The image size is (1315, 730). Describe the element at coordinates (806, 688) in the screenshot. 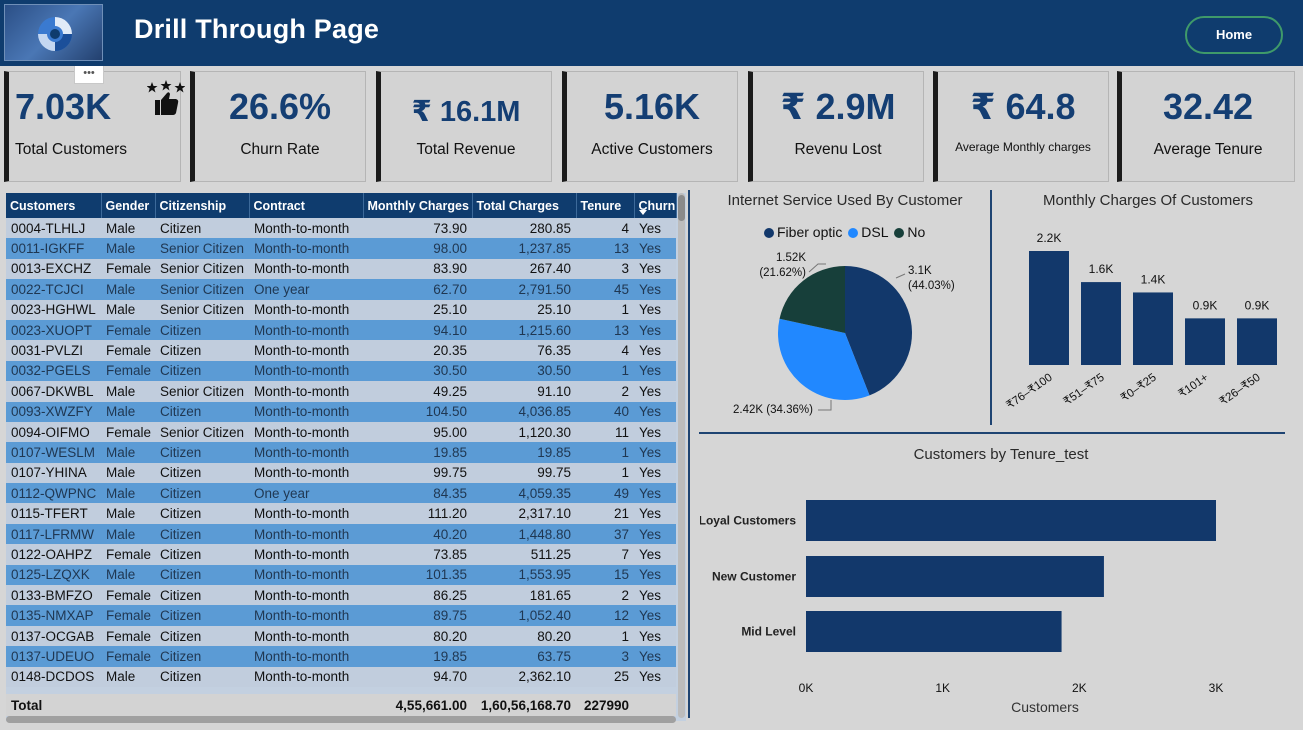

I see `x-tick-label: 0K` at that location.